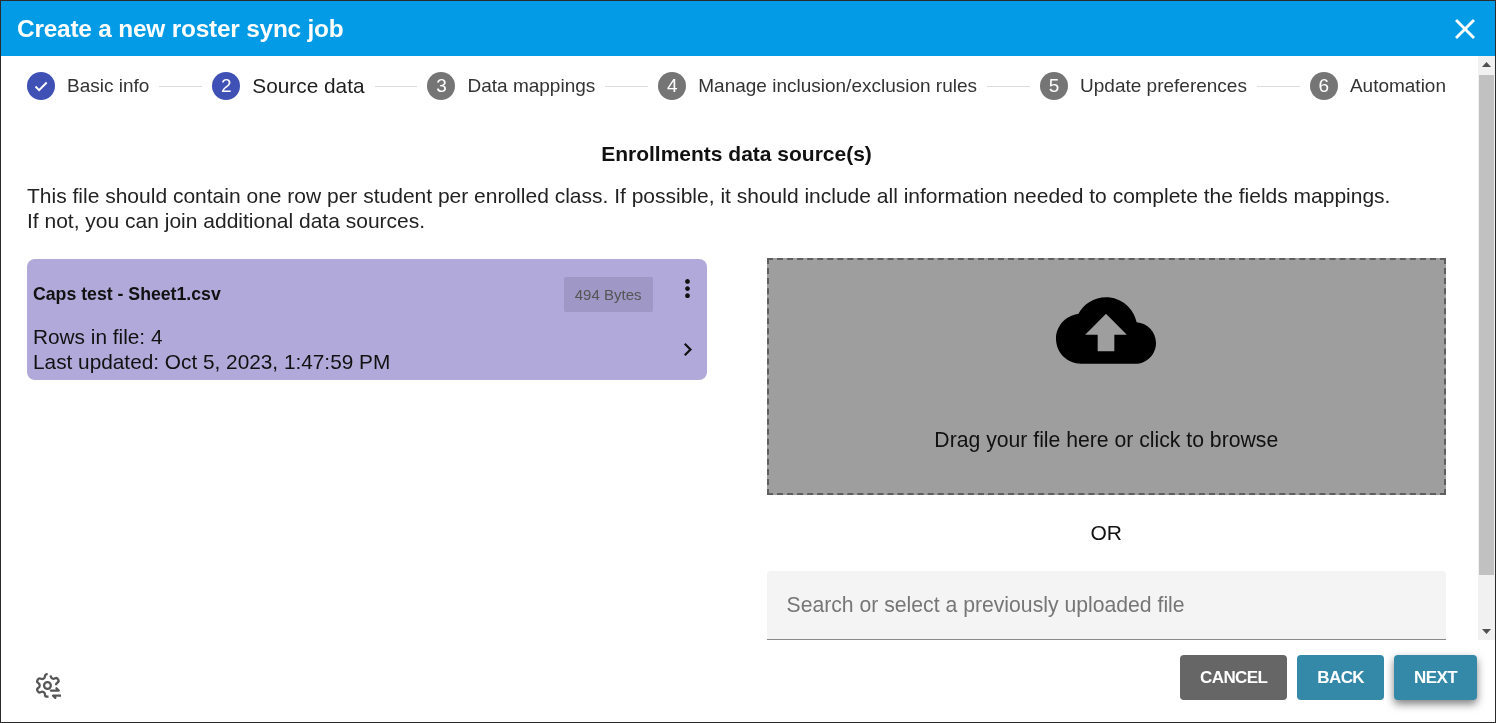 This screenshot has width=1496, height=723. I want to click on step-number: 2, so click(226, 86).